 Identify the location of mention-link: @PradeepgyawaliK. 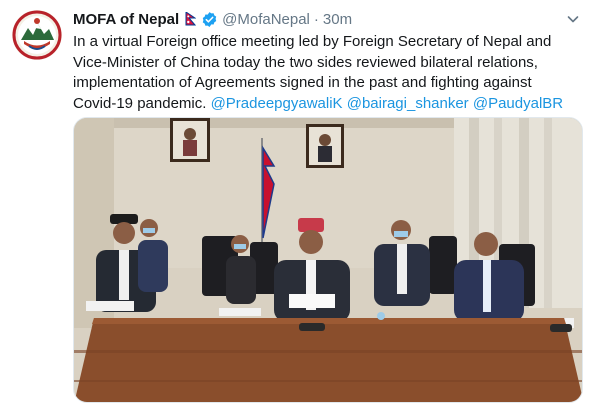
(277, 103).